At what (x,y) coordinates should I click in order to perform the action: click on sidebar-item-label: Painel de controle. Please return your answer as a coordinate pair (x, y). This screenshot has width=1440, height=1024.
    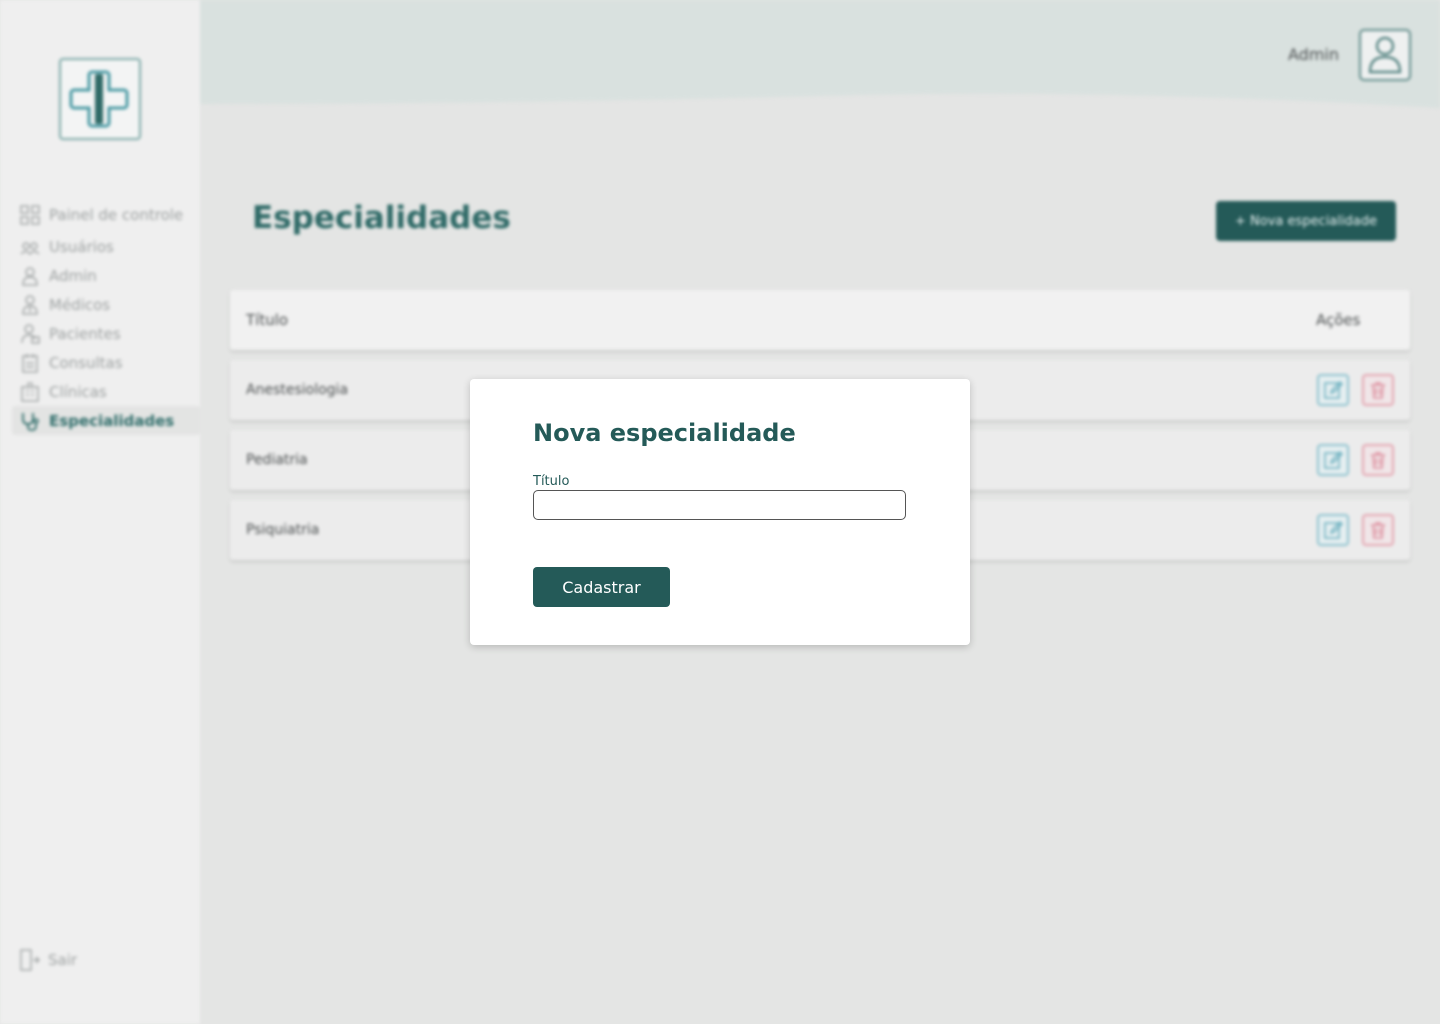
    Looking at the image, I should click on (116, 215).